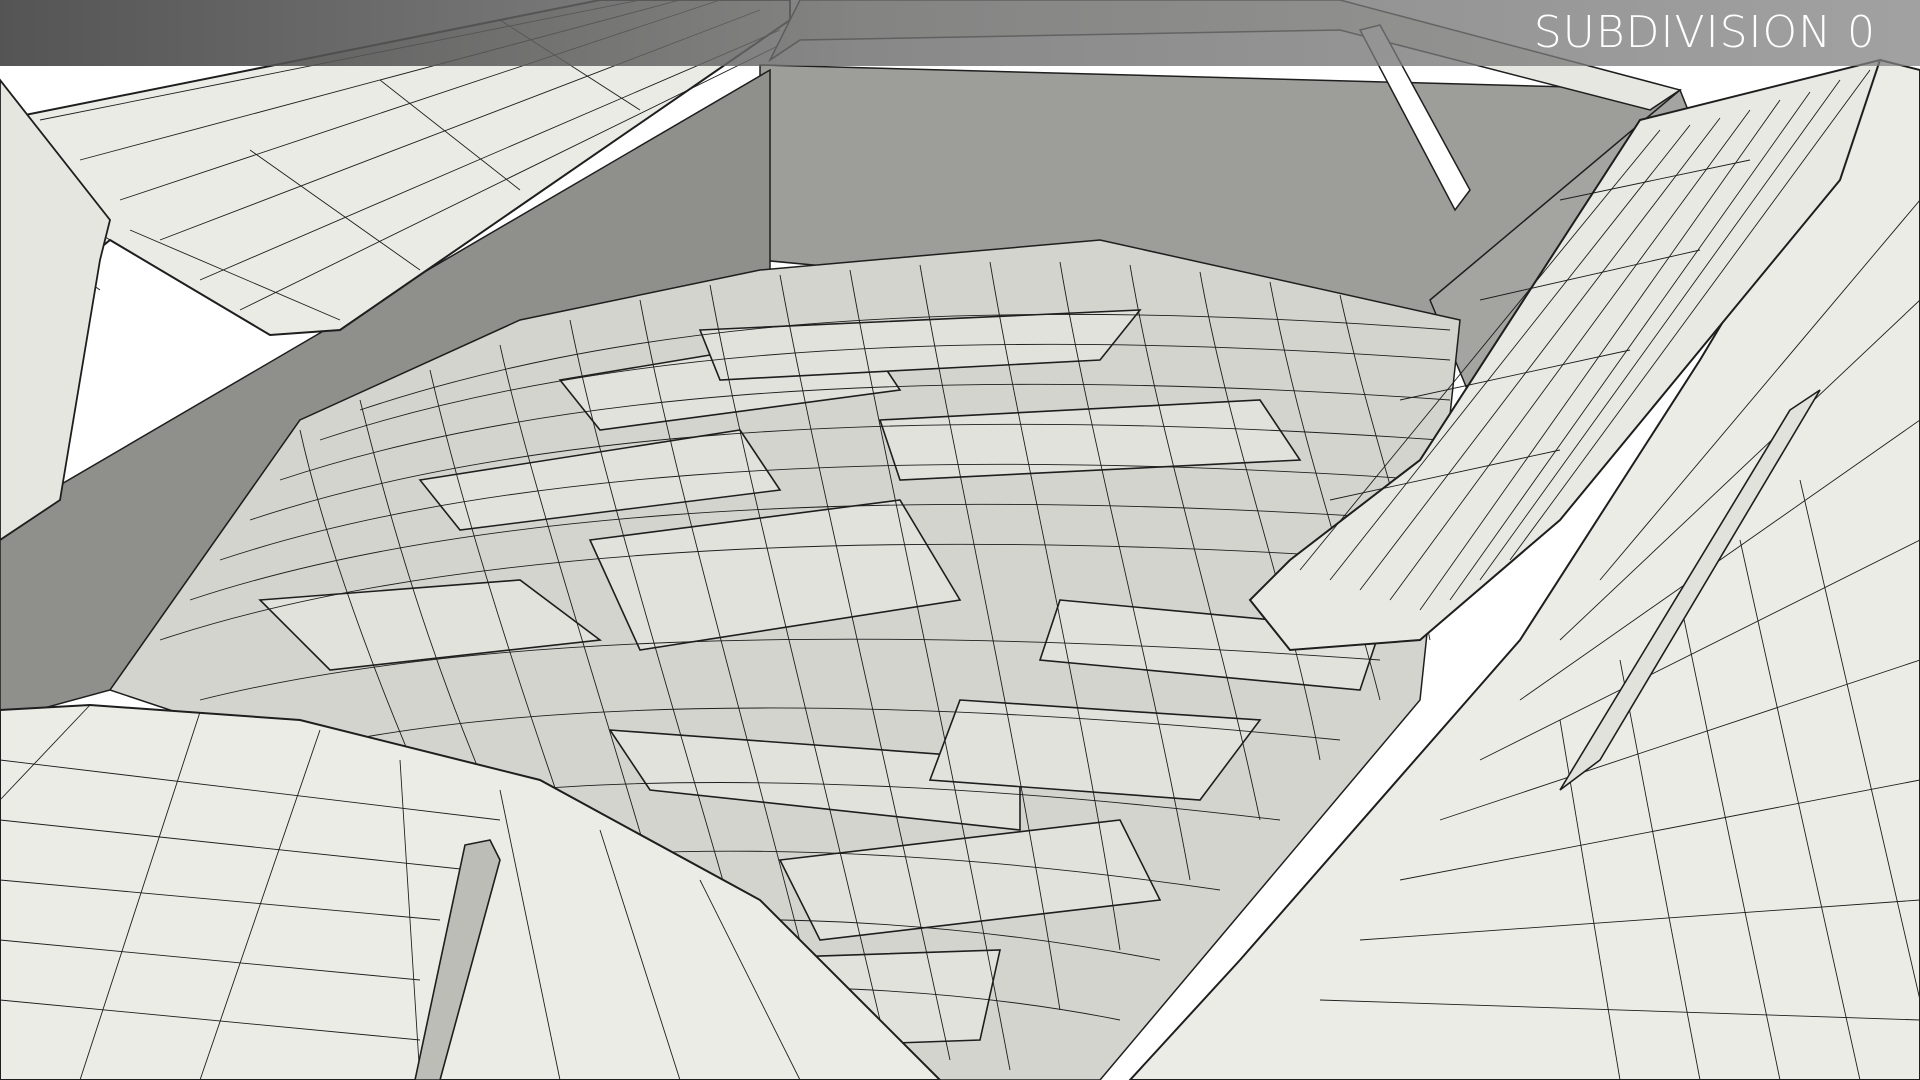 Image resolution: width=1920 pixels, height=1080 pixels. Describe the element at coordinates (960, 33) in the screenshot. I see `overlay-title-bar: SUBDIVISION 0` at that location.